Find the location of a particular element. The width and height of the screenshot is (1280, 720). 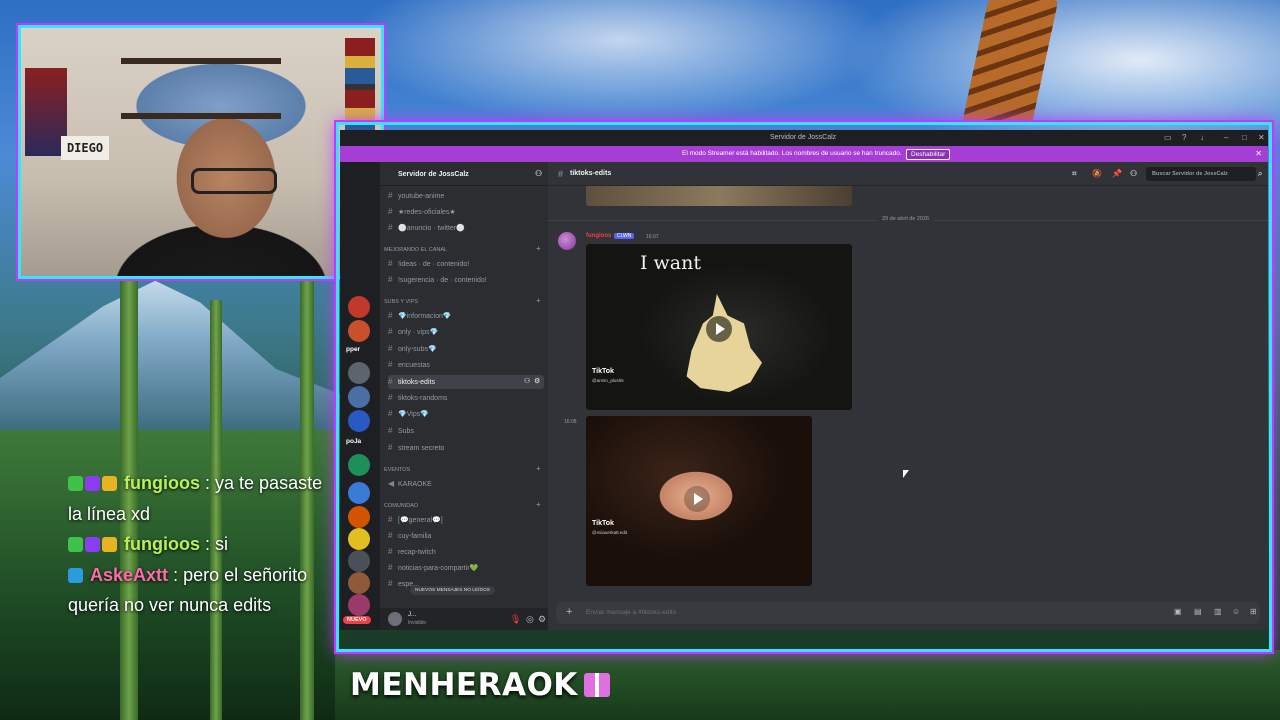

channel-anuncio-twitter: # ⚪anuncio · twitter⚪ is located at coordinates (466, 228).